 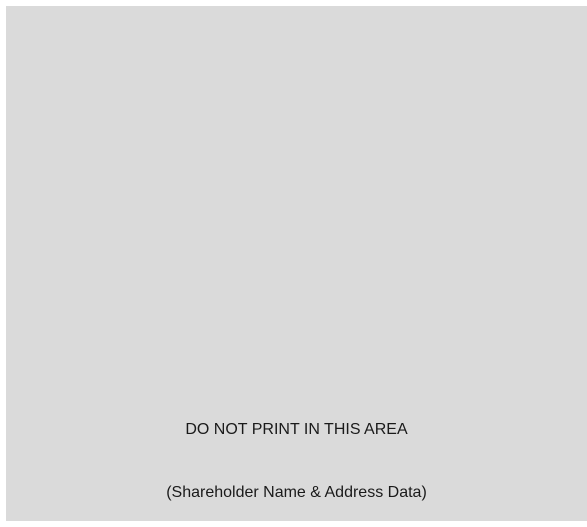 What do you see at coordinates (296, 492) in the screenshot?
I see `shareholder-data-caption: (Shareholder Name & Address Data)` at bounding box center [296, 492].